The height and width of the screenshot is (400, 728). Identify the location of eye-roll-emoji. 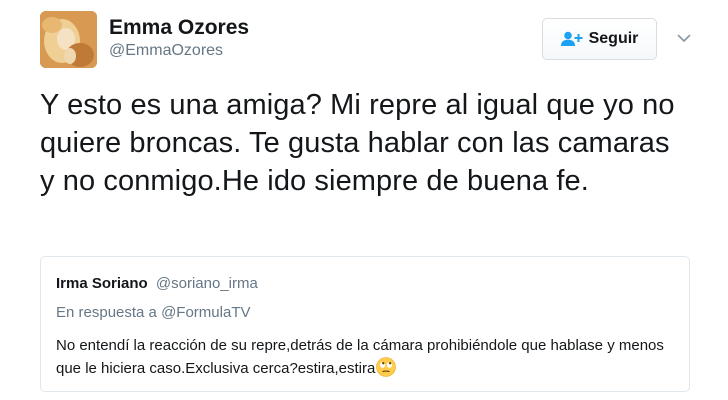
(386, 367).